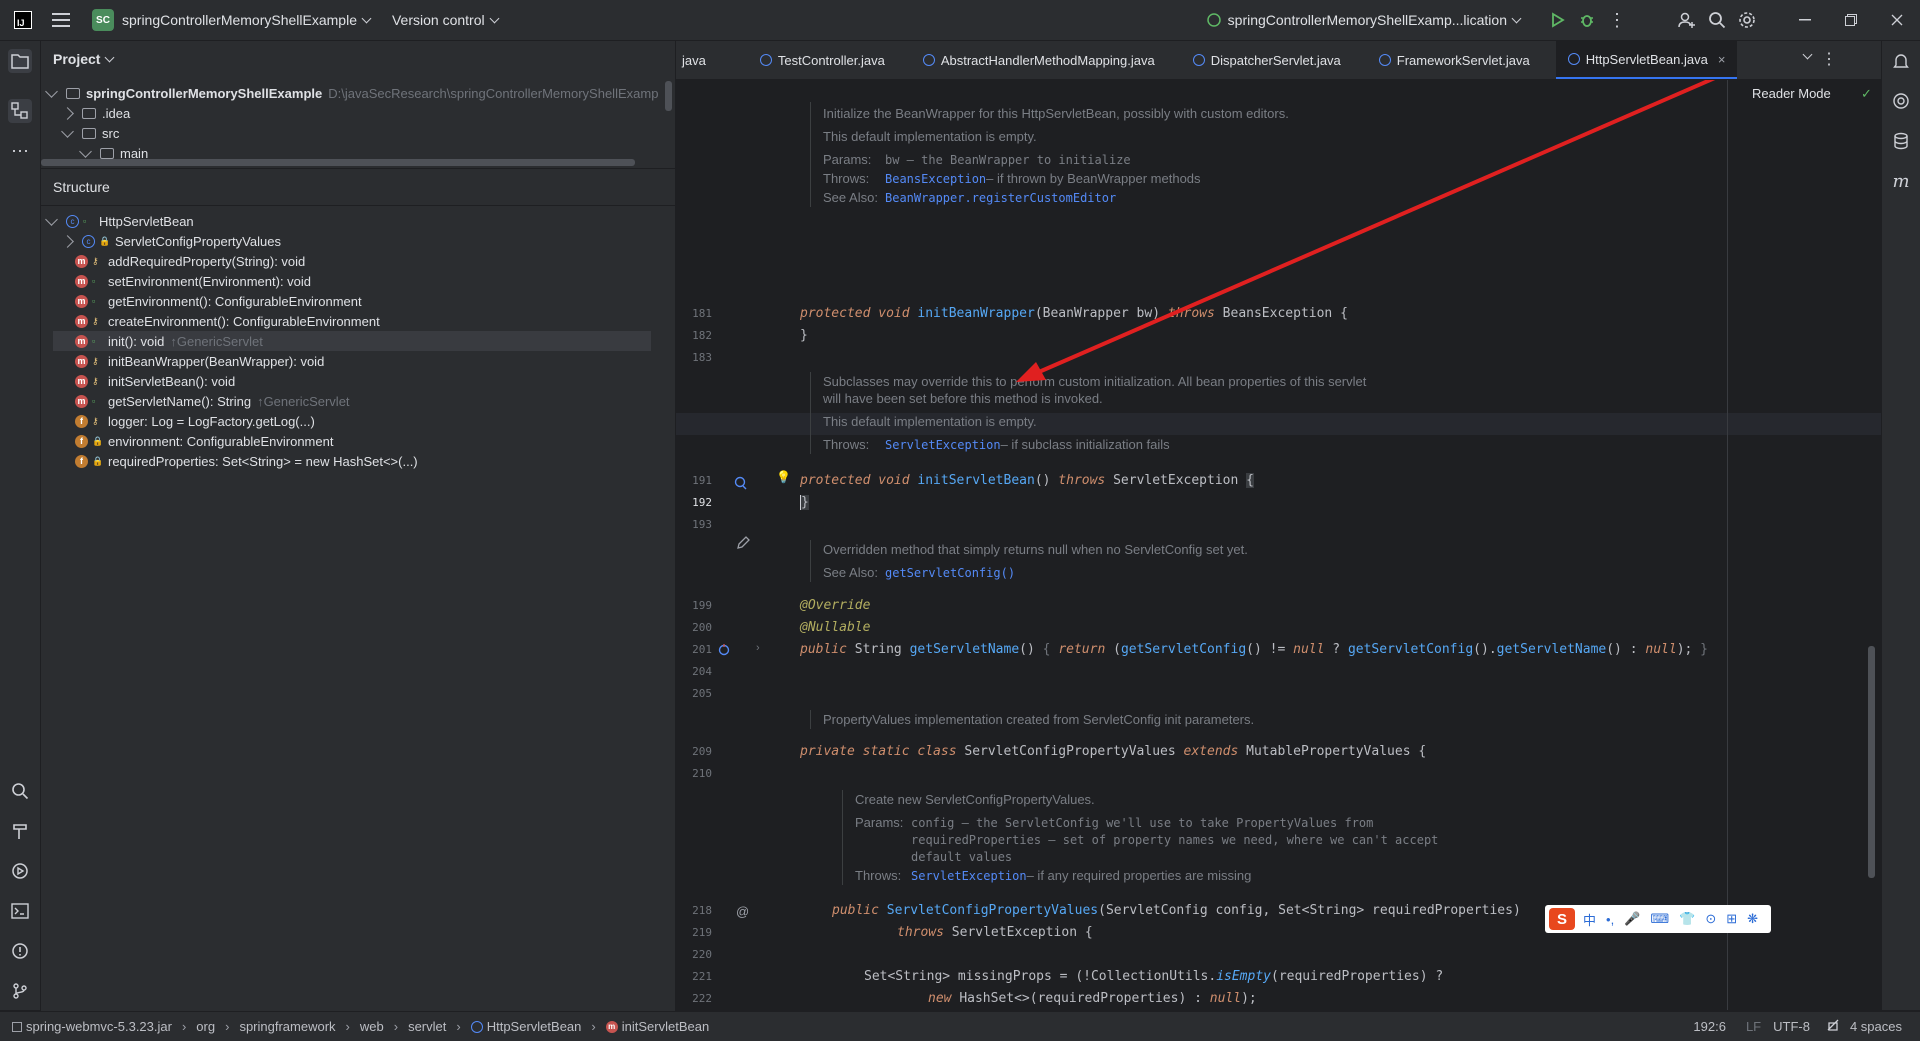  I want to click on cursor-position: 192:6, so click(1709, 1026).